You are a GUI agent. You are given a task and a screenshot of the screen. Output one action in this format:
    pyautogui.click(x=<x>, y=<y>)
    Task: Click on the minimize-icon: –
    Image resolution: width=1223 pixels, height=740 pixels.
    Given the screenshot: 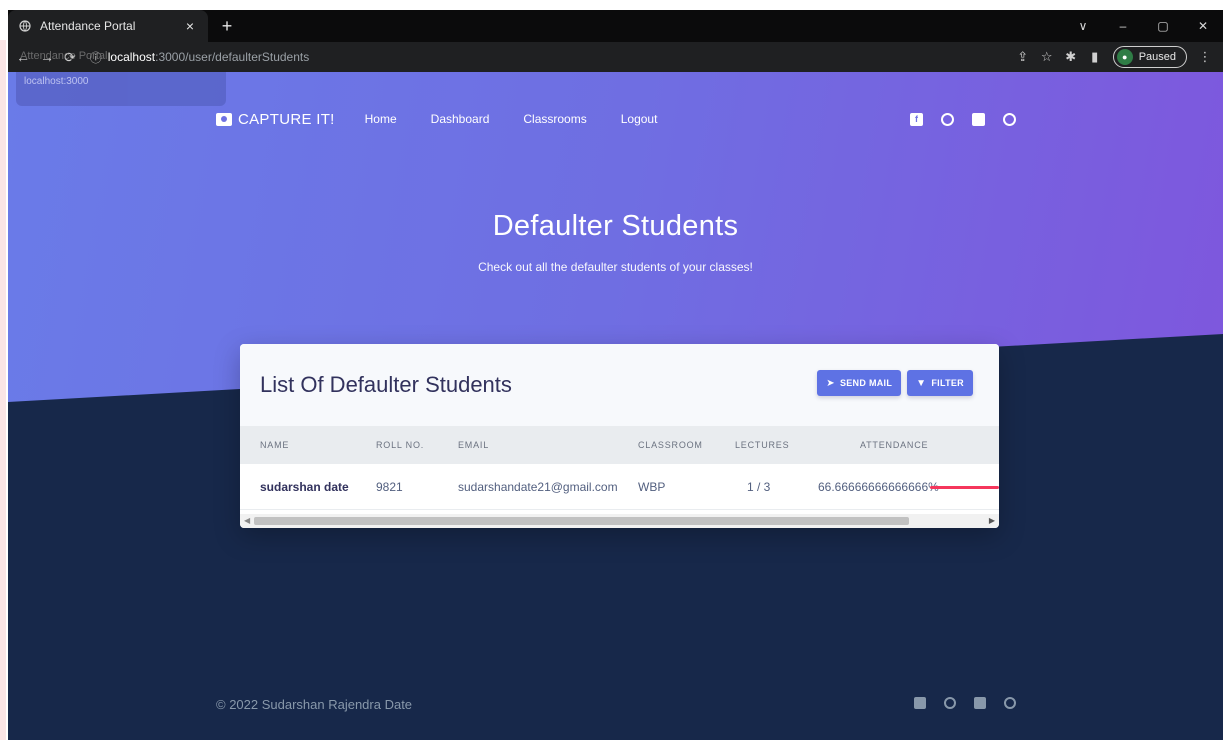 What is the action you would take?
    pyautogui.click(x=1123, y=26)
    